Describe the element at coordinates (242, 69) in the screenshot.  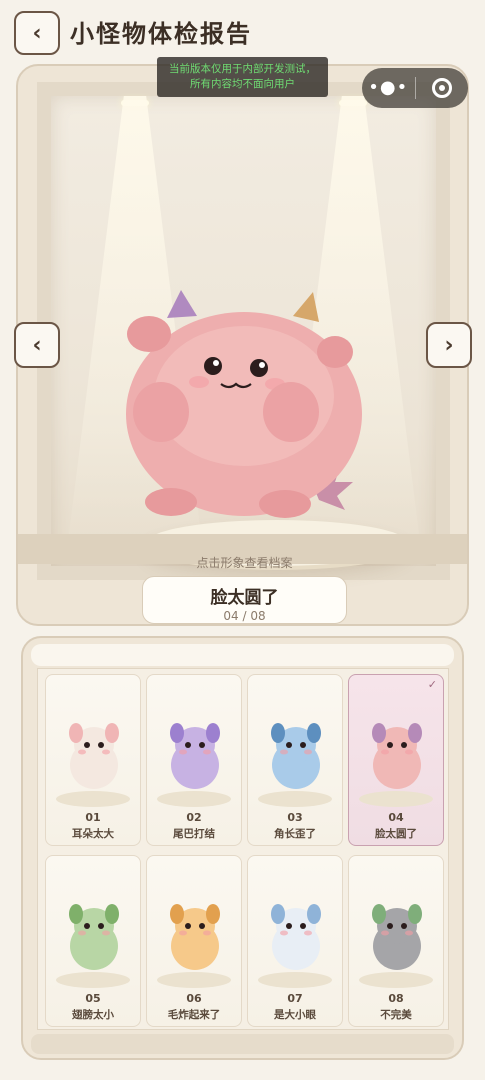
I see `dev-banner-line1: 当前版本仅用于内部开发测试，` at that location.